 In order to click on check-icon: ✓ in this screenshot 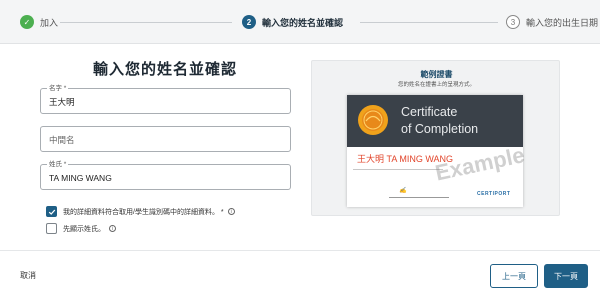, I will do `click(27, 22)`.